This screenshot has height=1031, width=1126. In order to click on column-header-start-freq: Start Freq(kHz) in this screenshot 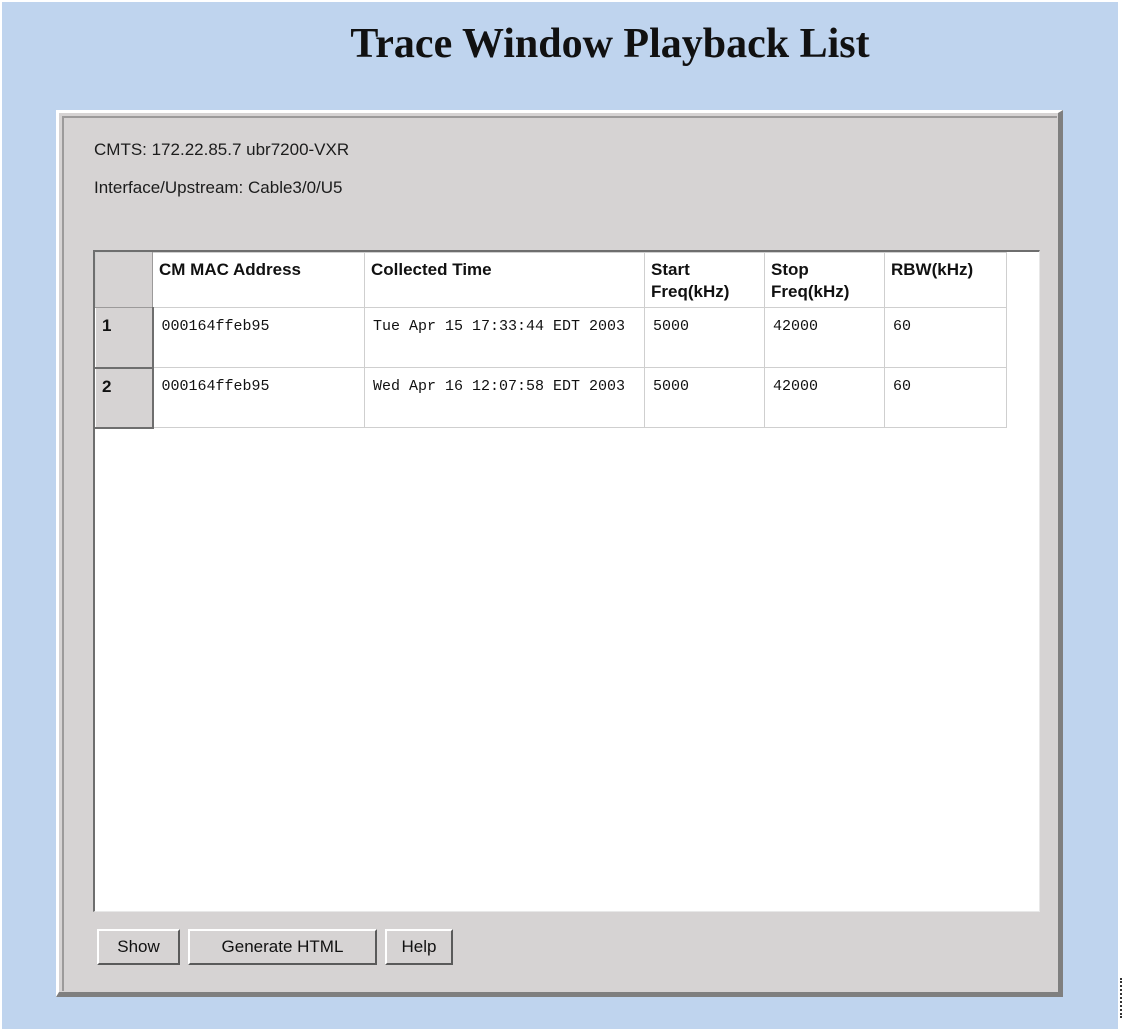, I will do `click(704, 280)`.